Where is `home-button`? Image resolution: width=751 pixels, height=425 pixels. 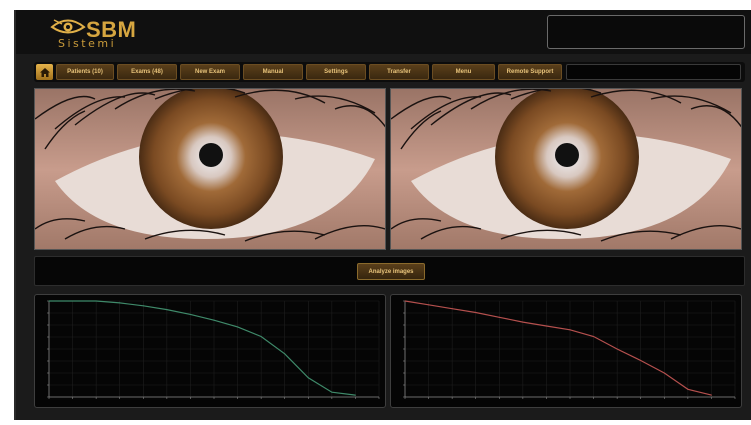
home-button is located at coordinates (44, 72).